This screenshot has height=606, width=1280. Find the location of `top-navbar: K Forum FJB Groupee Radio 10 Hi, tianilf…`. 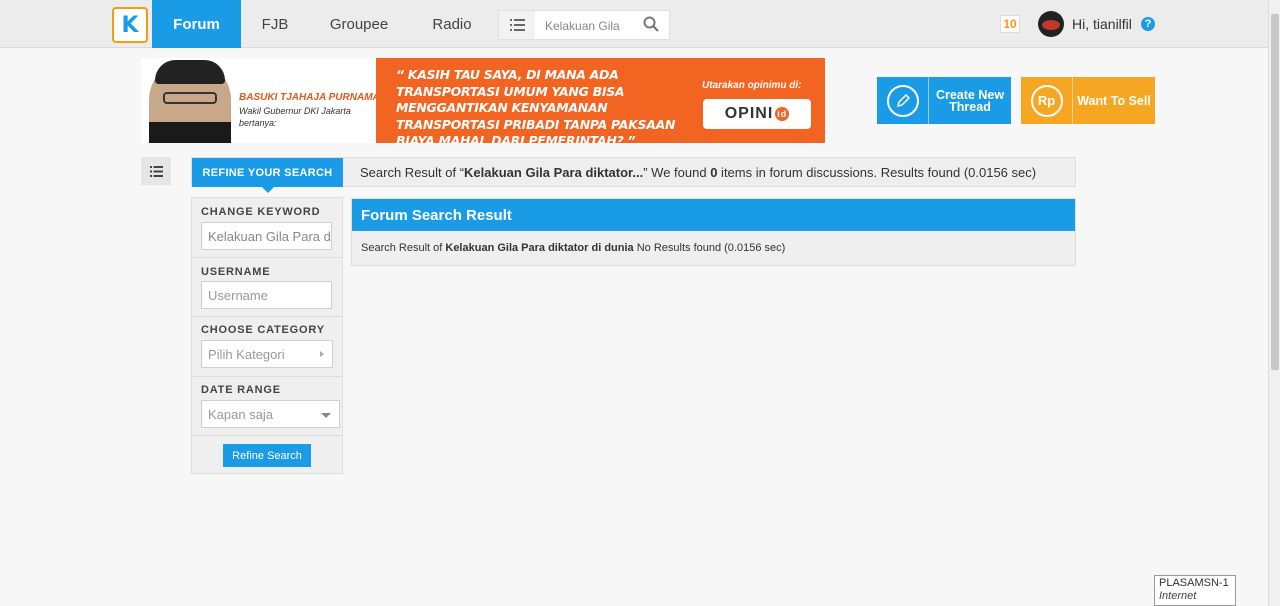

top-navbar: K Forum FJB Groupee Radio 10 Hi, tianilf… is located at coordinates (634, 24).